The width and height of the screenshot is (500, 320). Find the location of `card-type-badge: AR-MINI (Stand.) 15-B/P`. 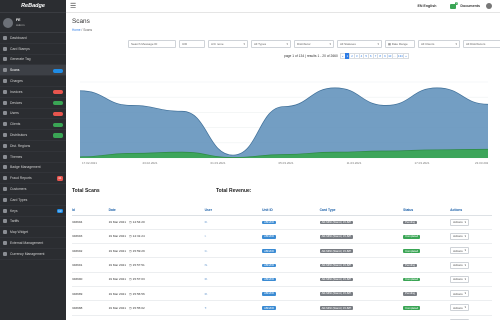

card-type-badge: AR-MINI (Stand.) 15-B/P is located at coordinates (336, 294).